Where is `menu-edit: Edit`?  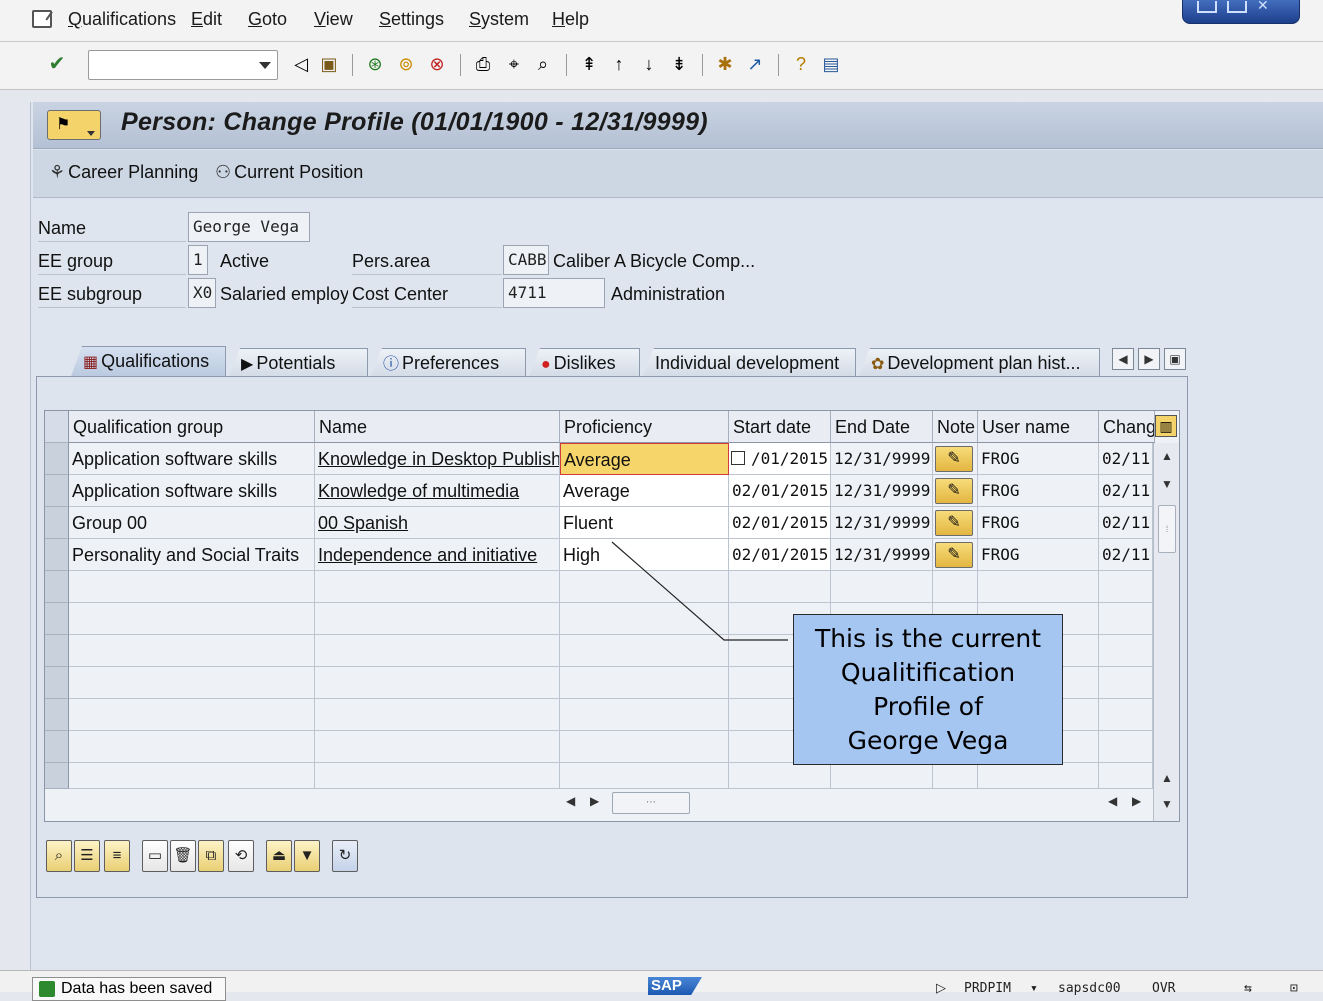
menu-edit: Edit is located at coordinates (206, 19).